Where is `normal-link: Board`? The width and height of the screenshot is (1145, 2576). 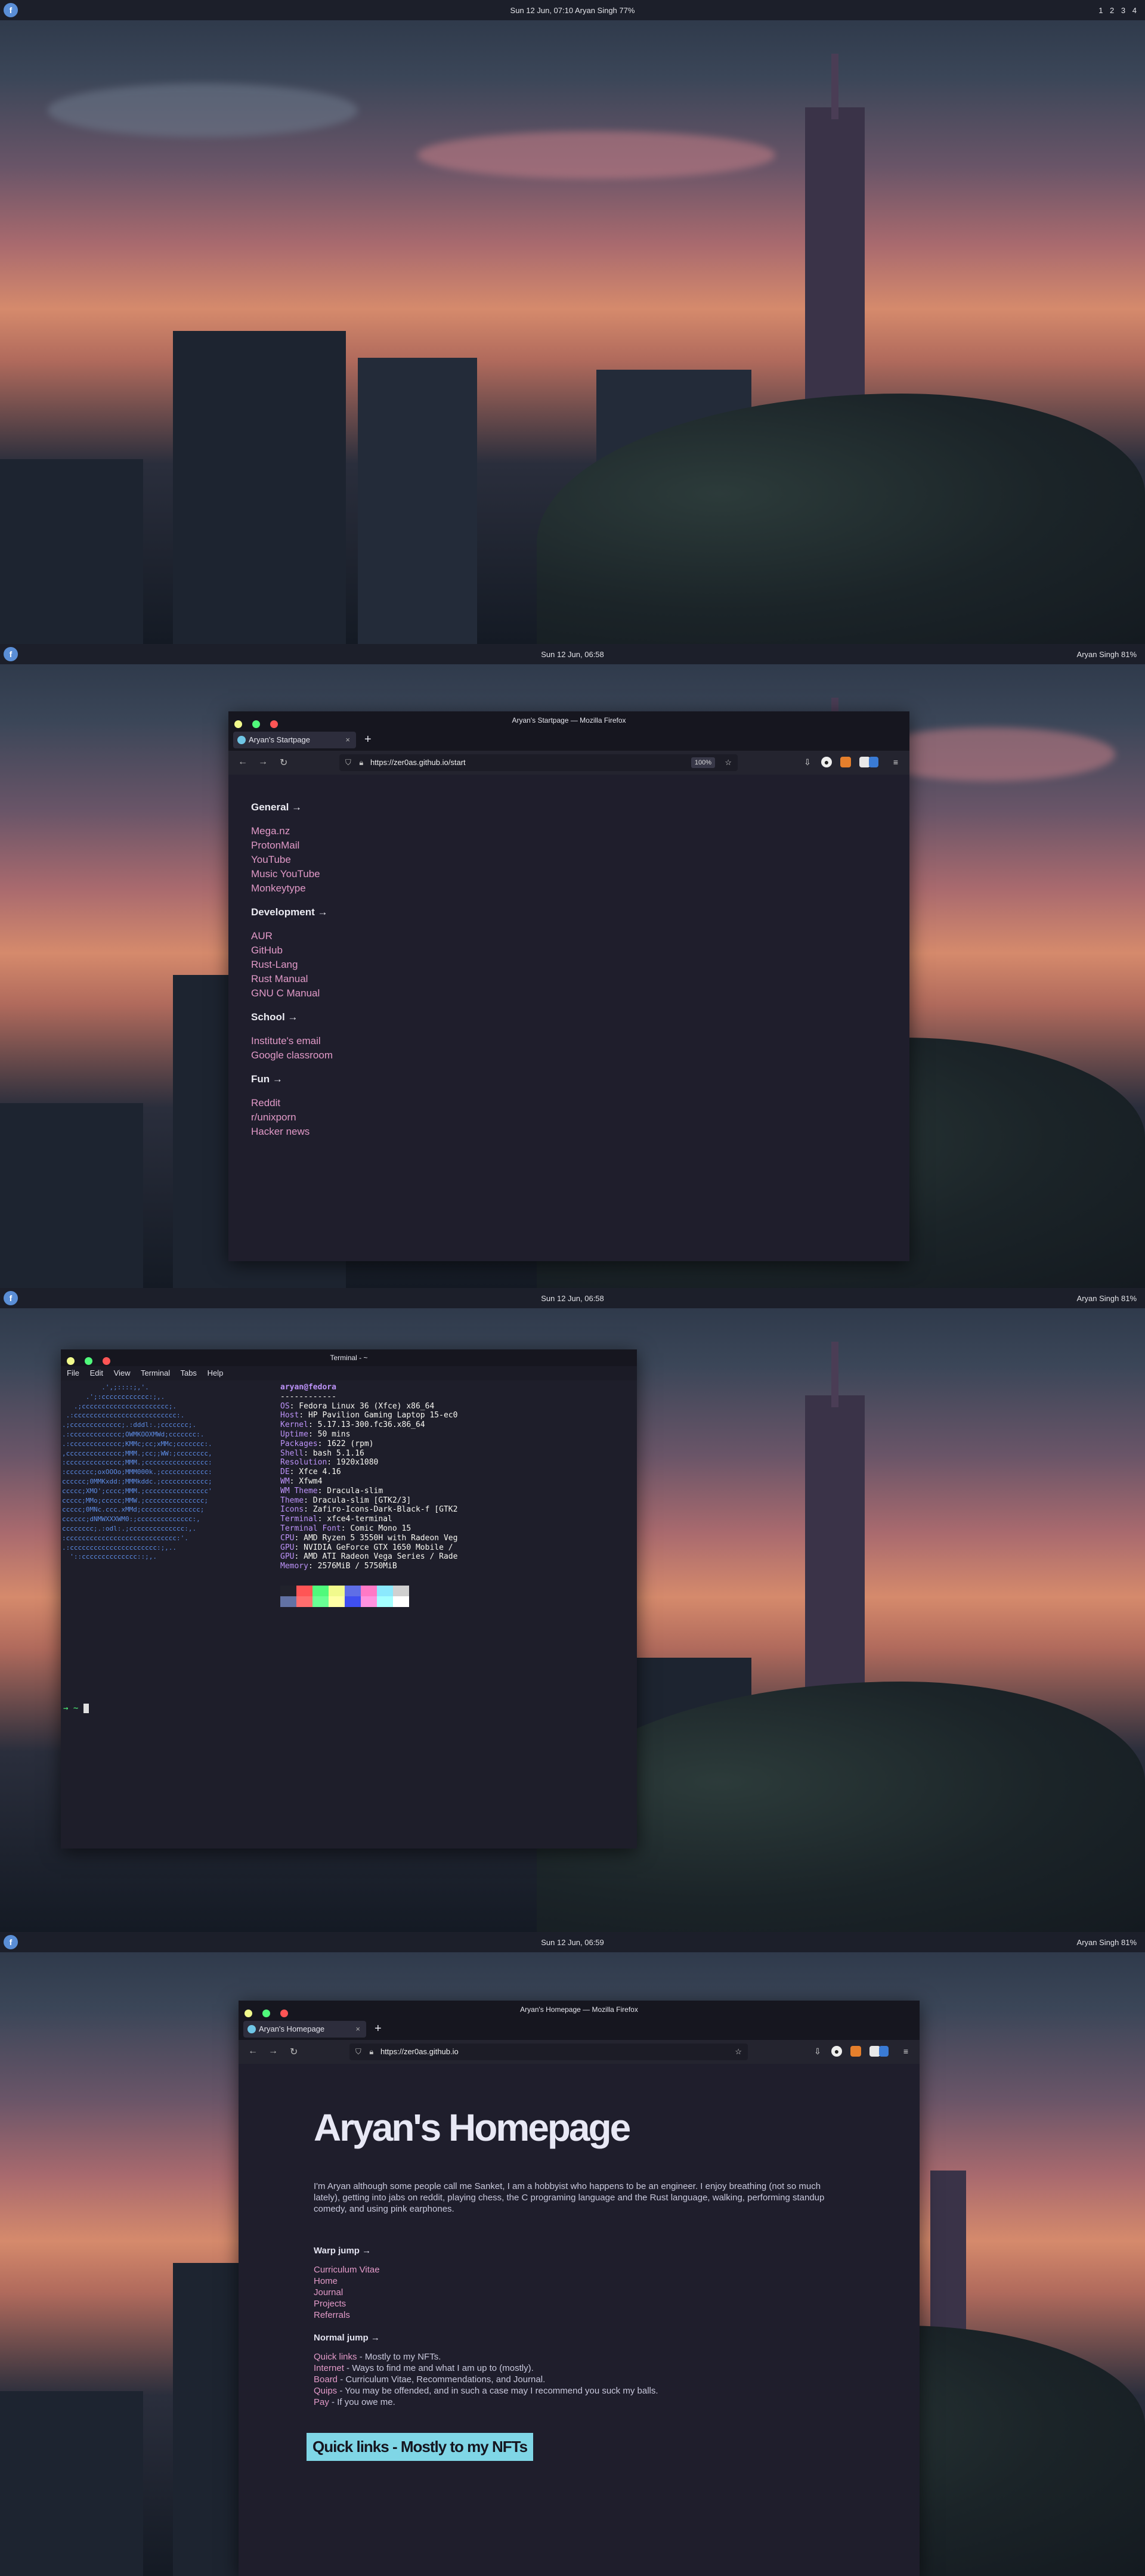 normal-link: Board is located at coordinates (326, 2380).